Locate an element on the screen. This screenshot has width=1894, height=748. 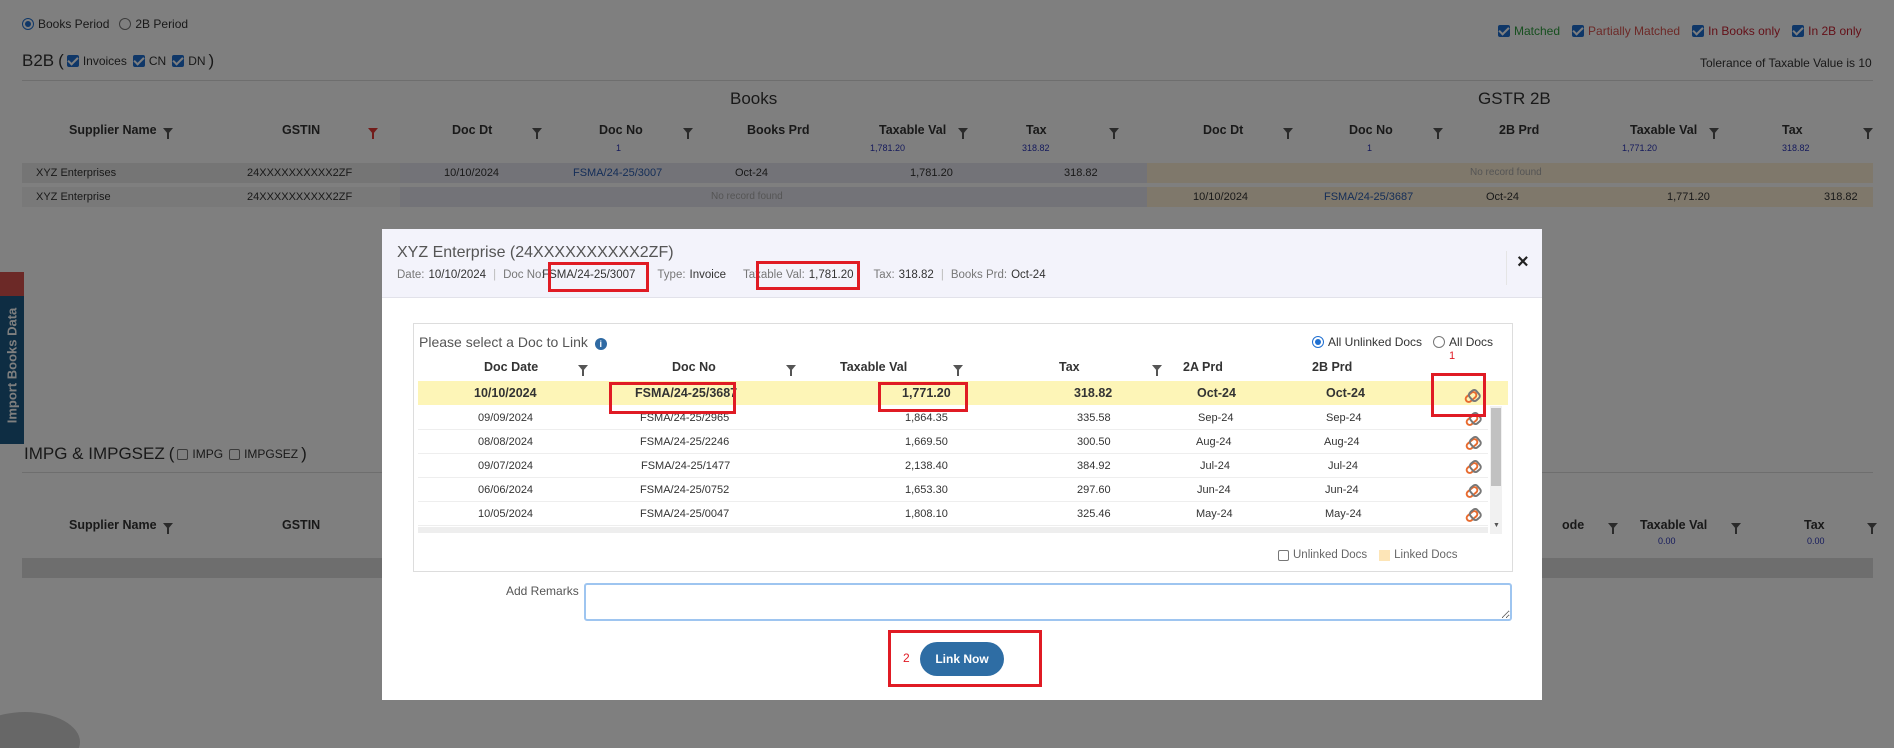
doc-date-cell: 06/06/2024 is located at coordinates (506, 490).